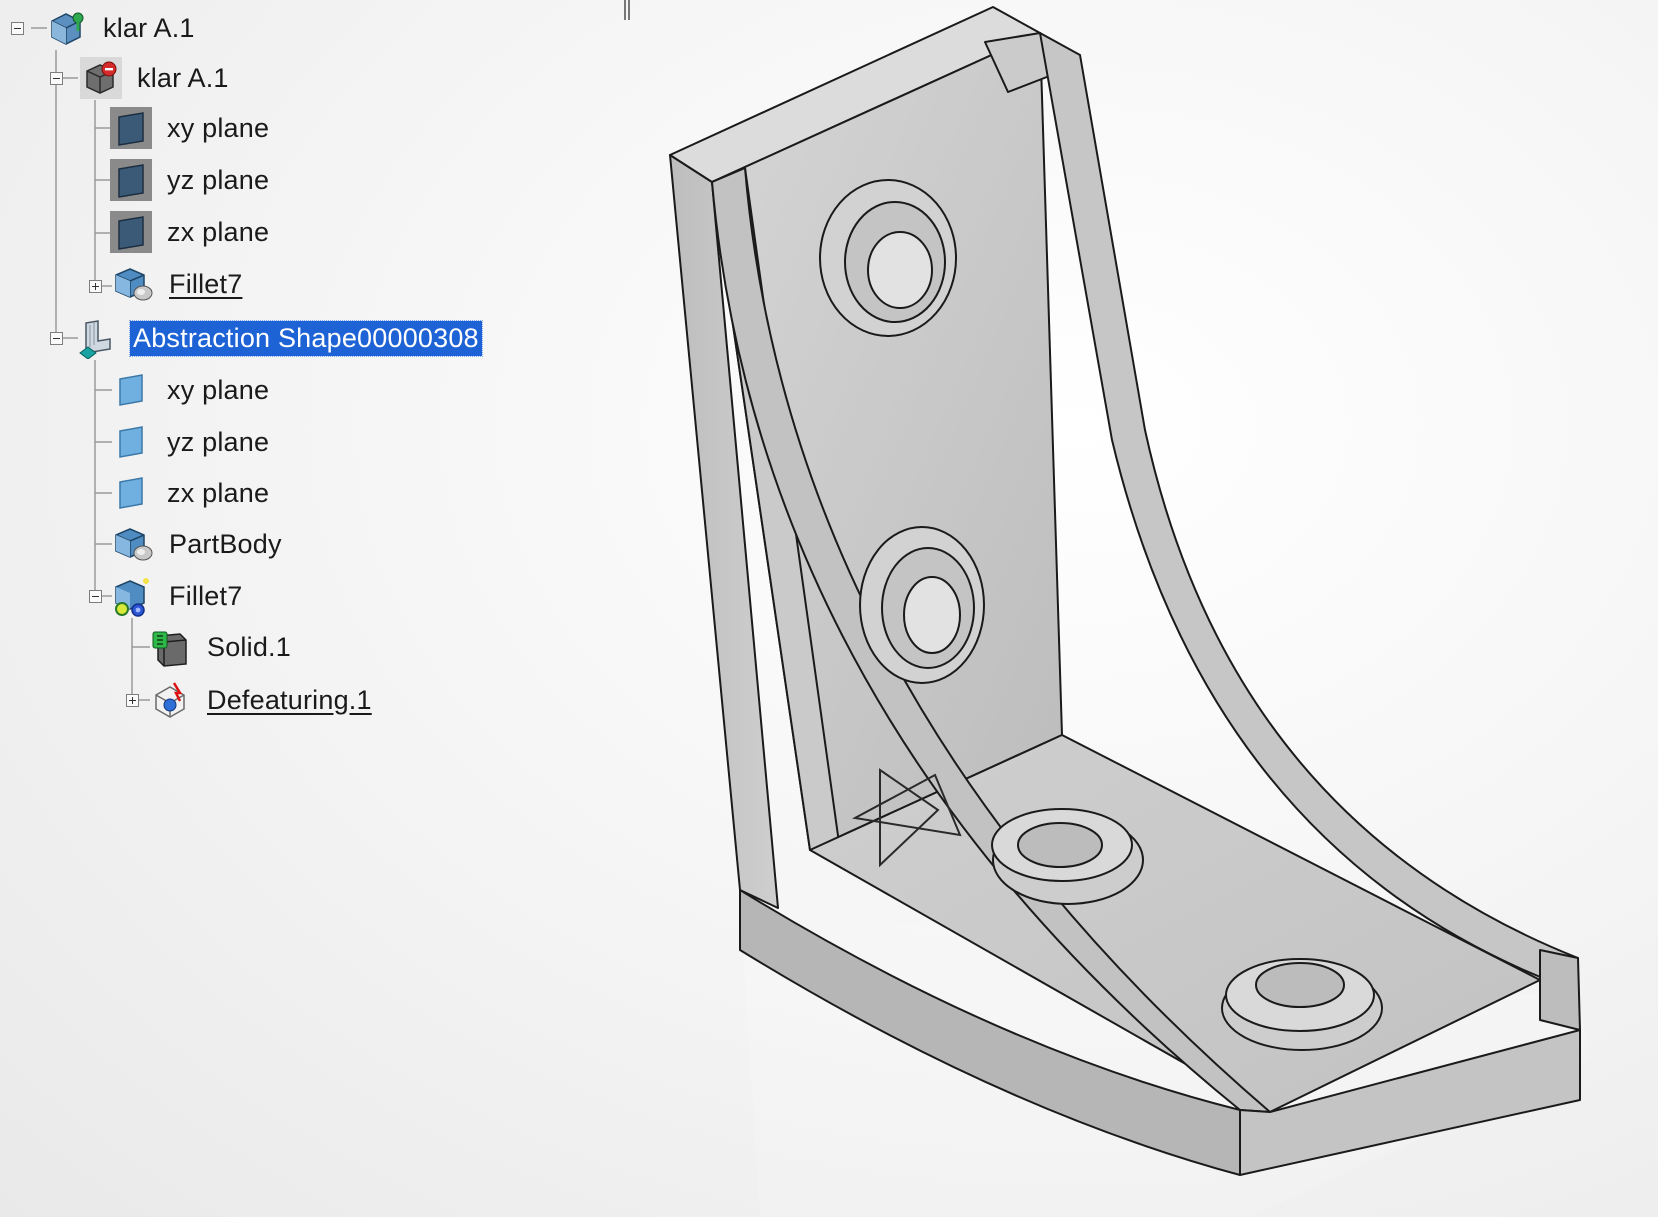 The width and height of the screenshot is (1658, 1217). I want to click on base-hole-rear, so click(1302, 1004).